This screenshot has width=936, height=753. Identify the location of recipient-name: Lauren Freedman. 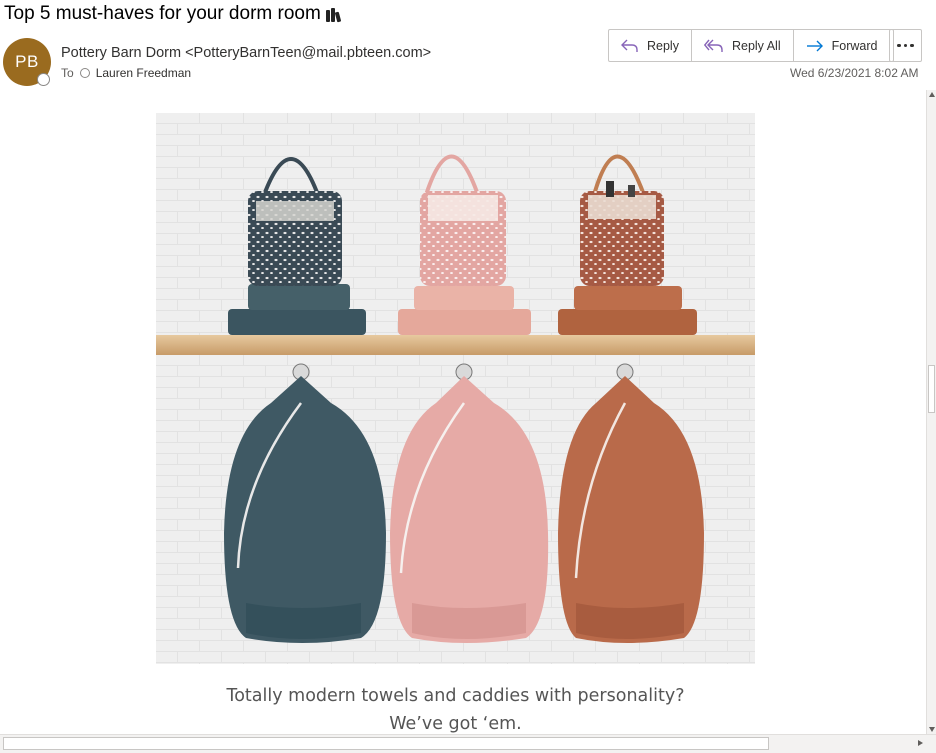
(143, 73).